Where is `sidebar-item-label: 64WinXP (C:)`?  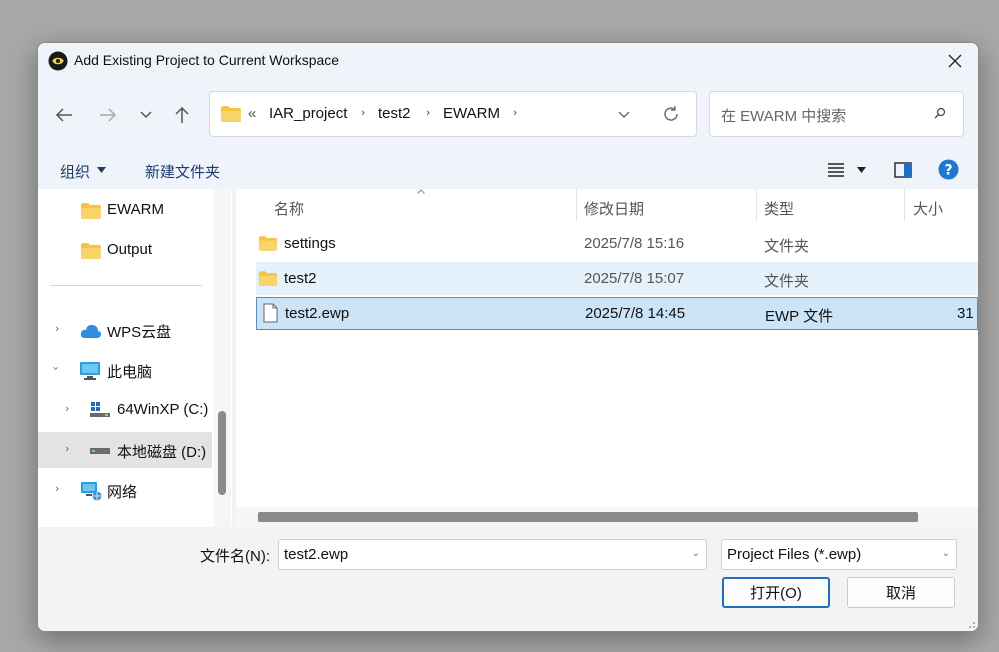 sidebar-item-label: 64WinXP (C:) is located at coordinates (163, 409).